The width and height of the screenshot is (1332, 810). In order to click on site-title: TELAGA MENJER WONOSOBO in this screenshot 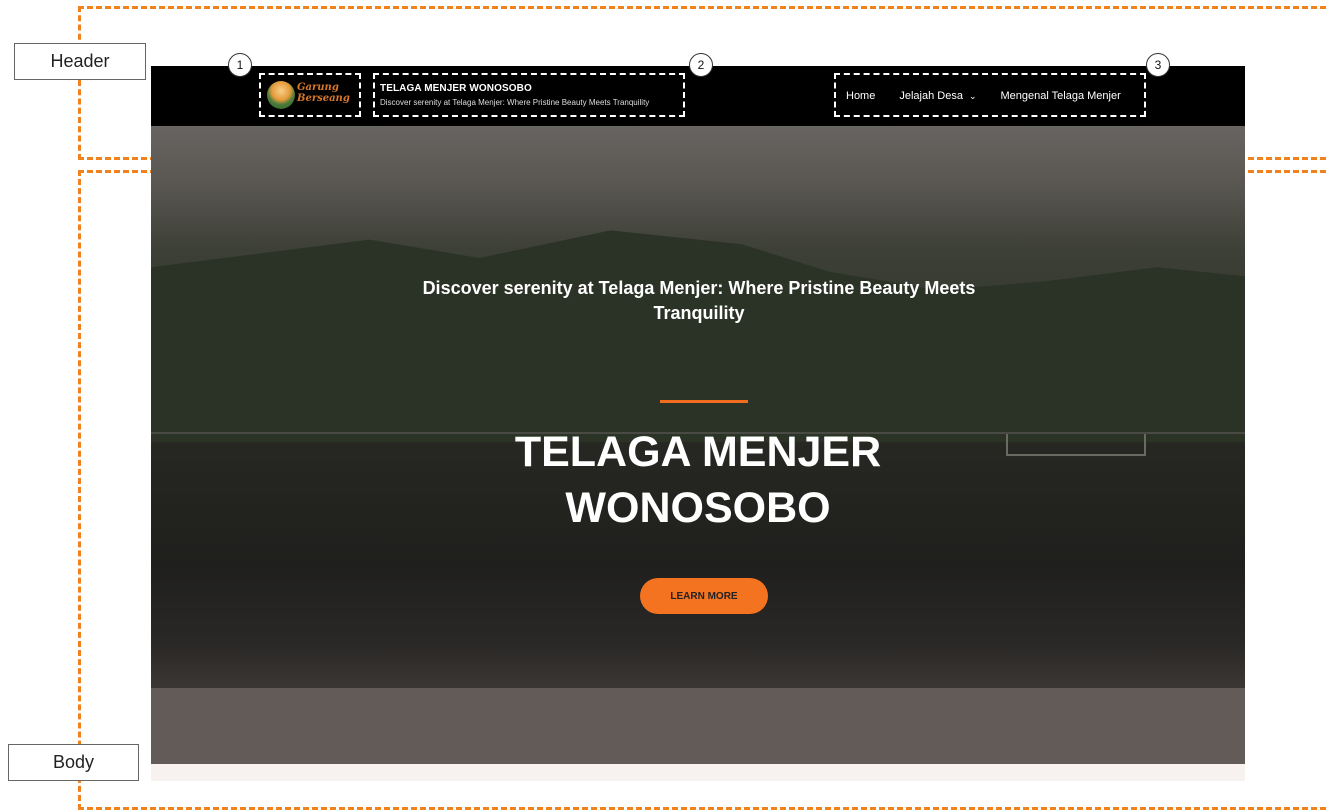, I will do `click(456, 88)`.